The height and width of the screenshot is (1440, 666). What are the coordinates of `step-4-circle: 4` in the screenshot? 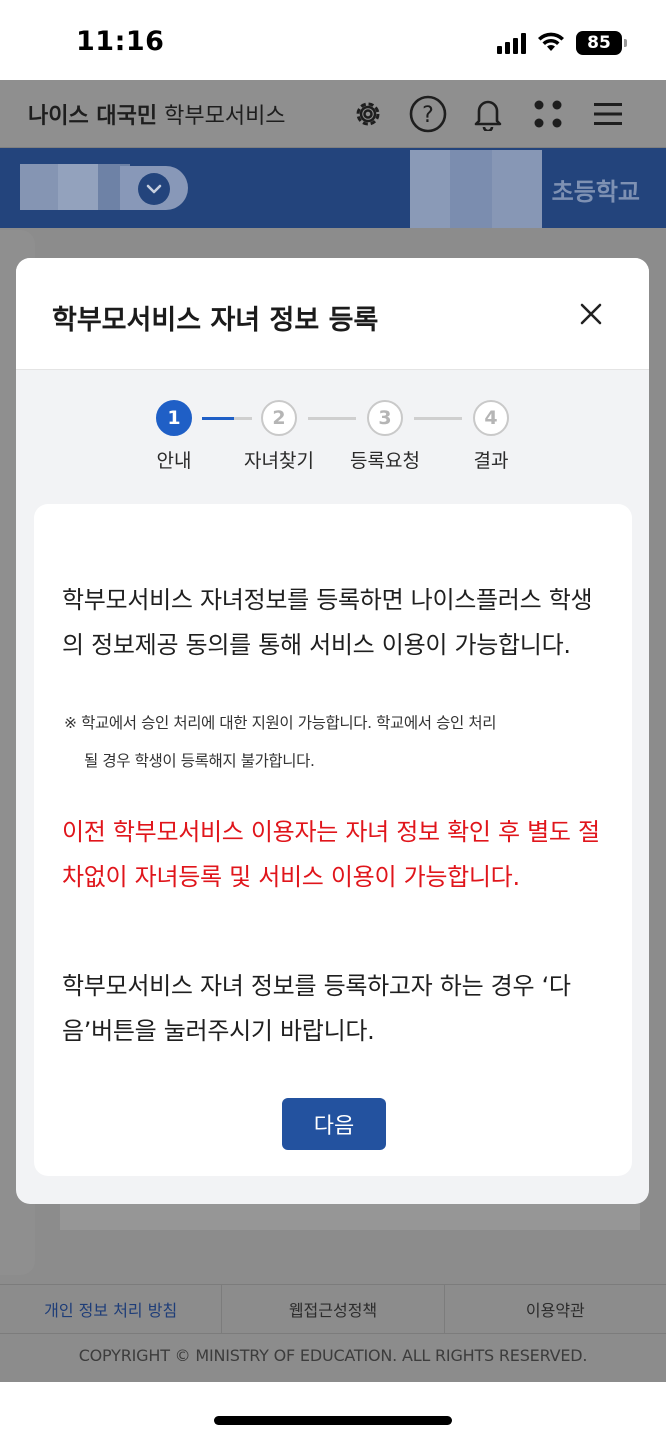 It's located at (491, 418).